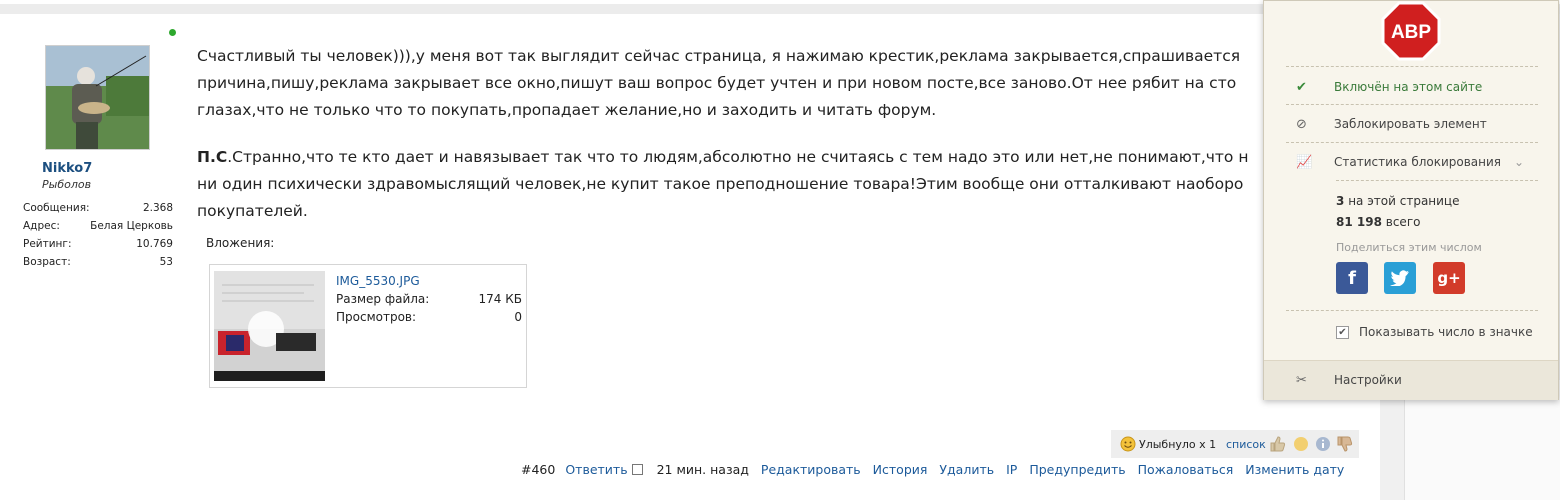  Describe the element at coordinates (900, 469) in the screenshot. I see `history-link: История` at that location.